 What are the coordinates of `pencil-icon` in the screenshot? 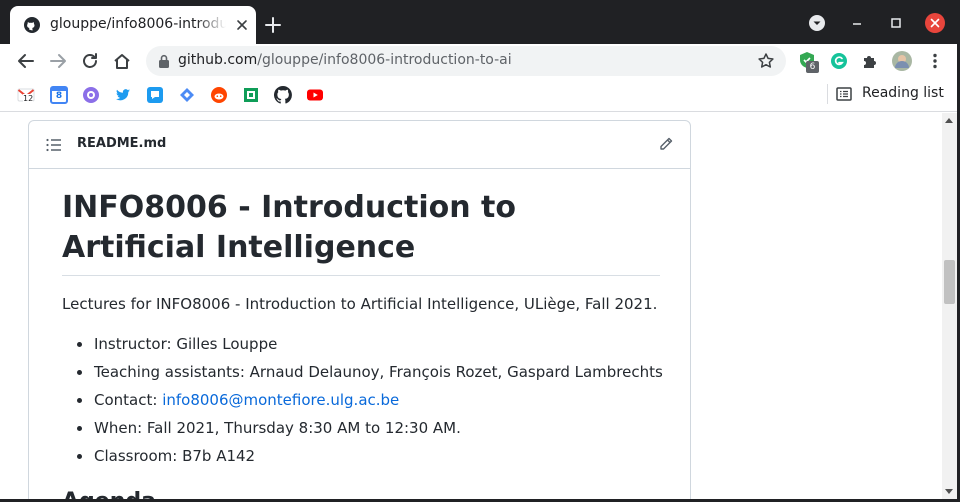 It's located at (666, 144).